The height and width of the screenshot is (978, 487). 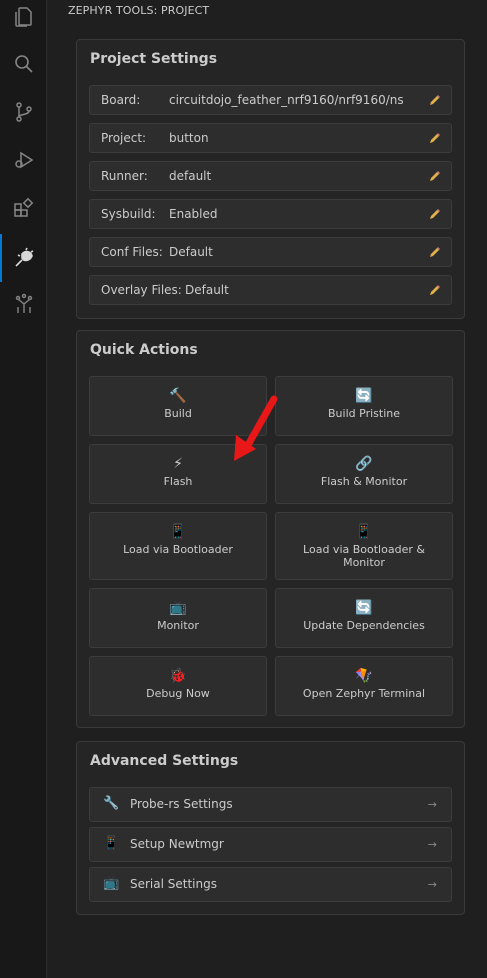 What do you see at coordinates (178, 549) in the screenshot?
I see `button-label: Load via Bootloader` at bounding box center [178, 549].